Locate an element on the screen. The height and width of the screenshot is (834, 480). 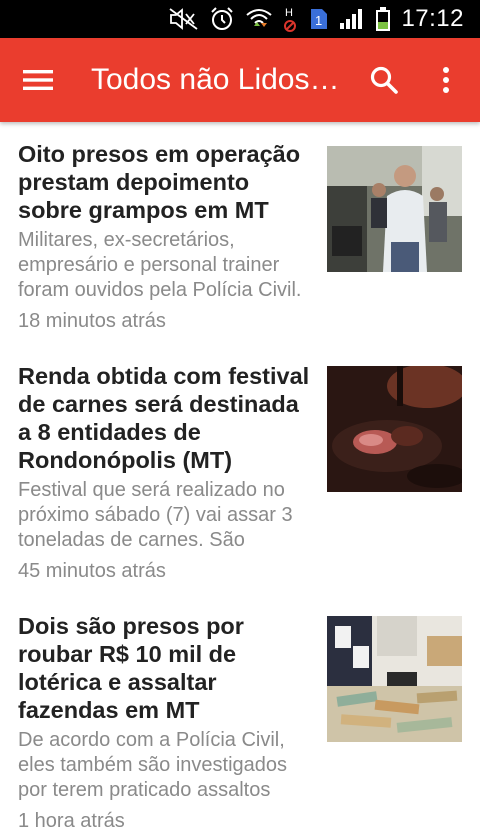
more-options-button is located at coordinates (446, 80).